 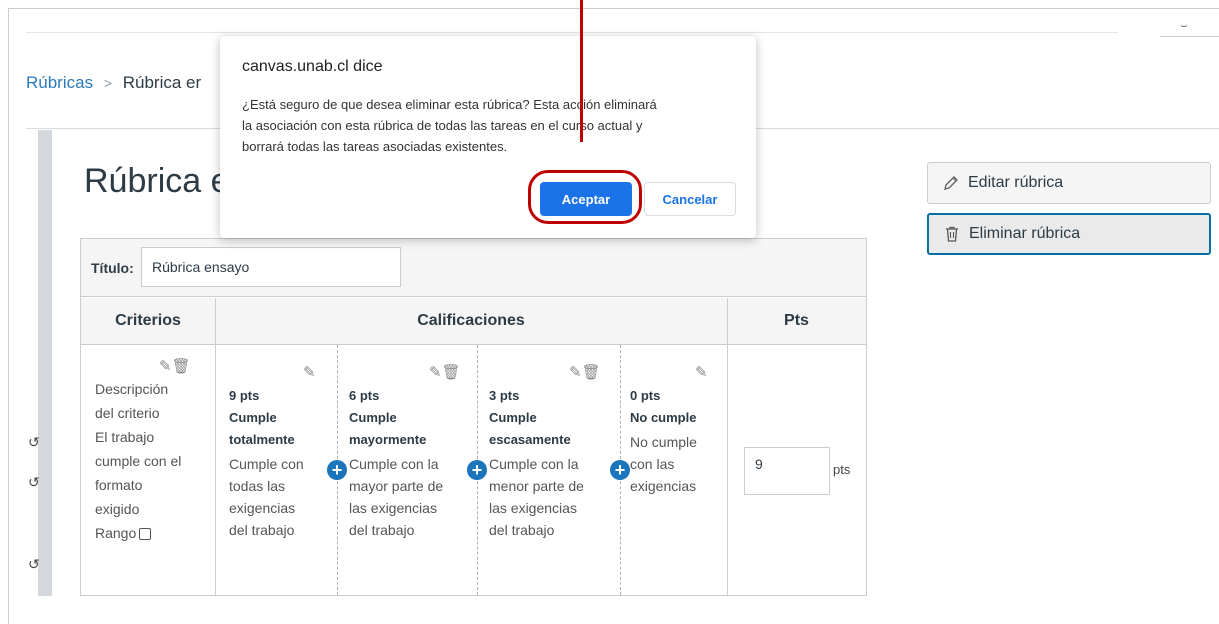 What do you see at coordinates (59, 82) in the screenshot?
I see `breadcrumb-rubricas-link: Rúbricas` at bounding box center [59, 82].